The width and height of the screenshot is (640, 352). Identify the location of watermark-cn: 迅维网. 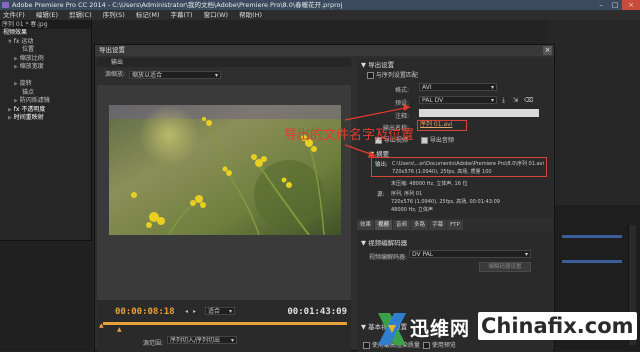
(440, 329).